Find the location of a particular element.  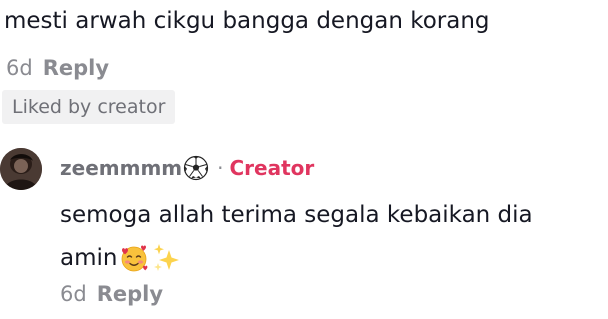

user-avatar is located at coordinates (21, 169).